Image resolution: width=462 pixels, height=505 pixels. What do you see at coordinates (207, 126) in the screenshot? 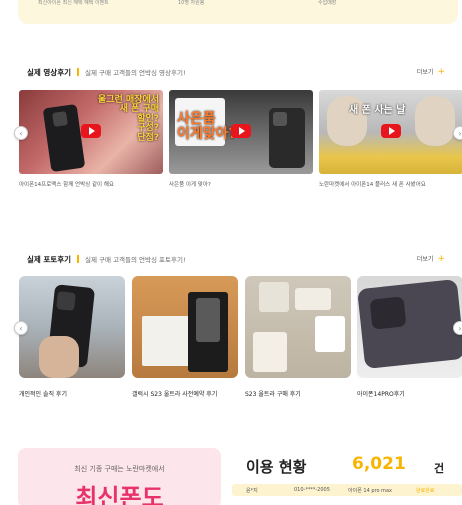
I see `video-overlay-text: 사은품 이게맞아?` at bounding box center [207, 126].